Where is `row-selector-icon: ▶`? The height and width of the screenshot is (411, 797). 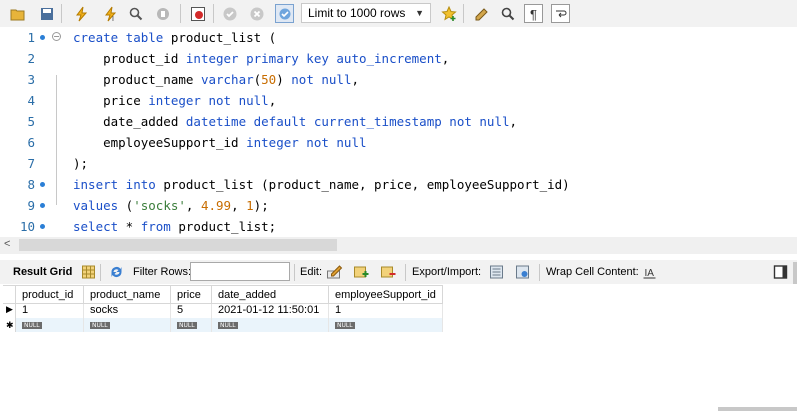
row-selector-icon: ▶ is located at coordinates (9, 310).